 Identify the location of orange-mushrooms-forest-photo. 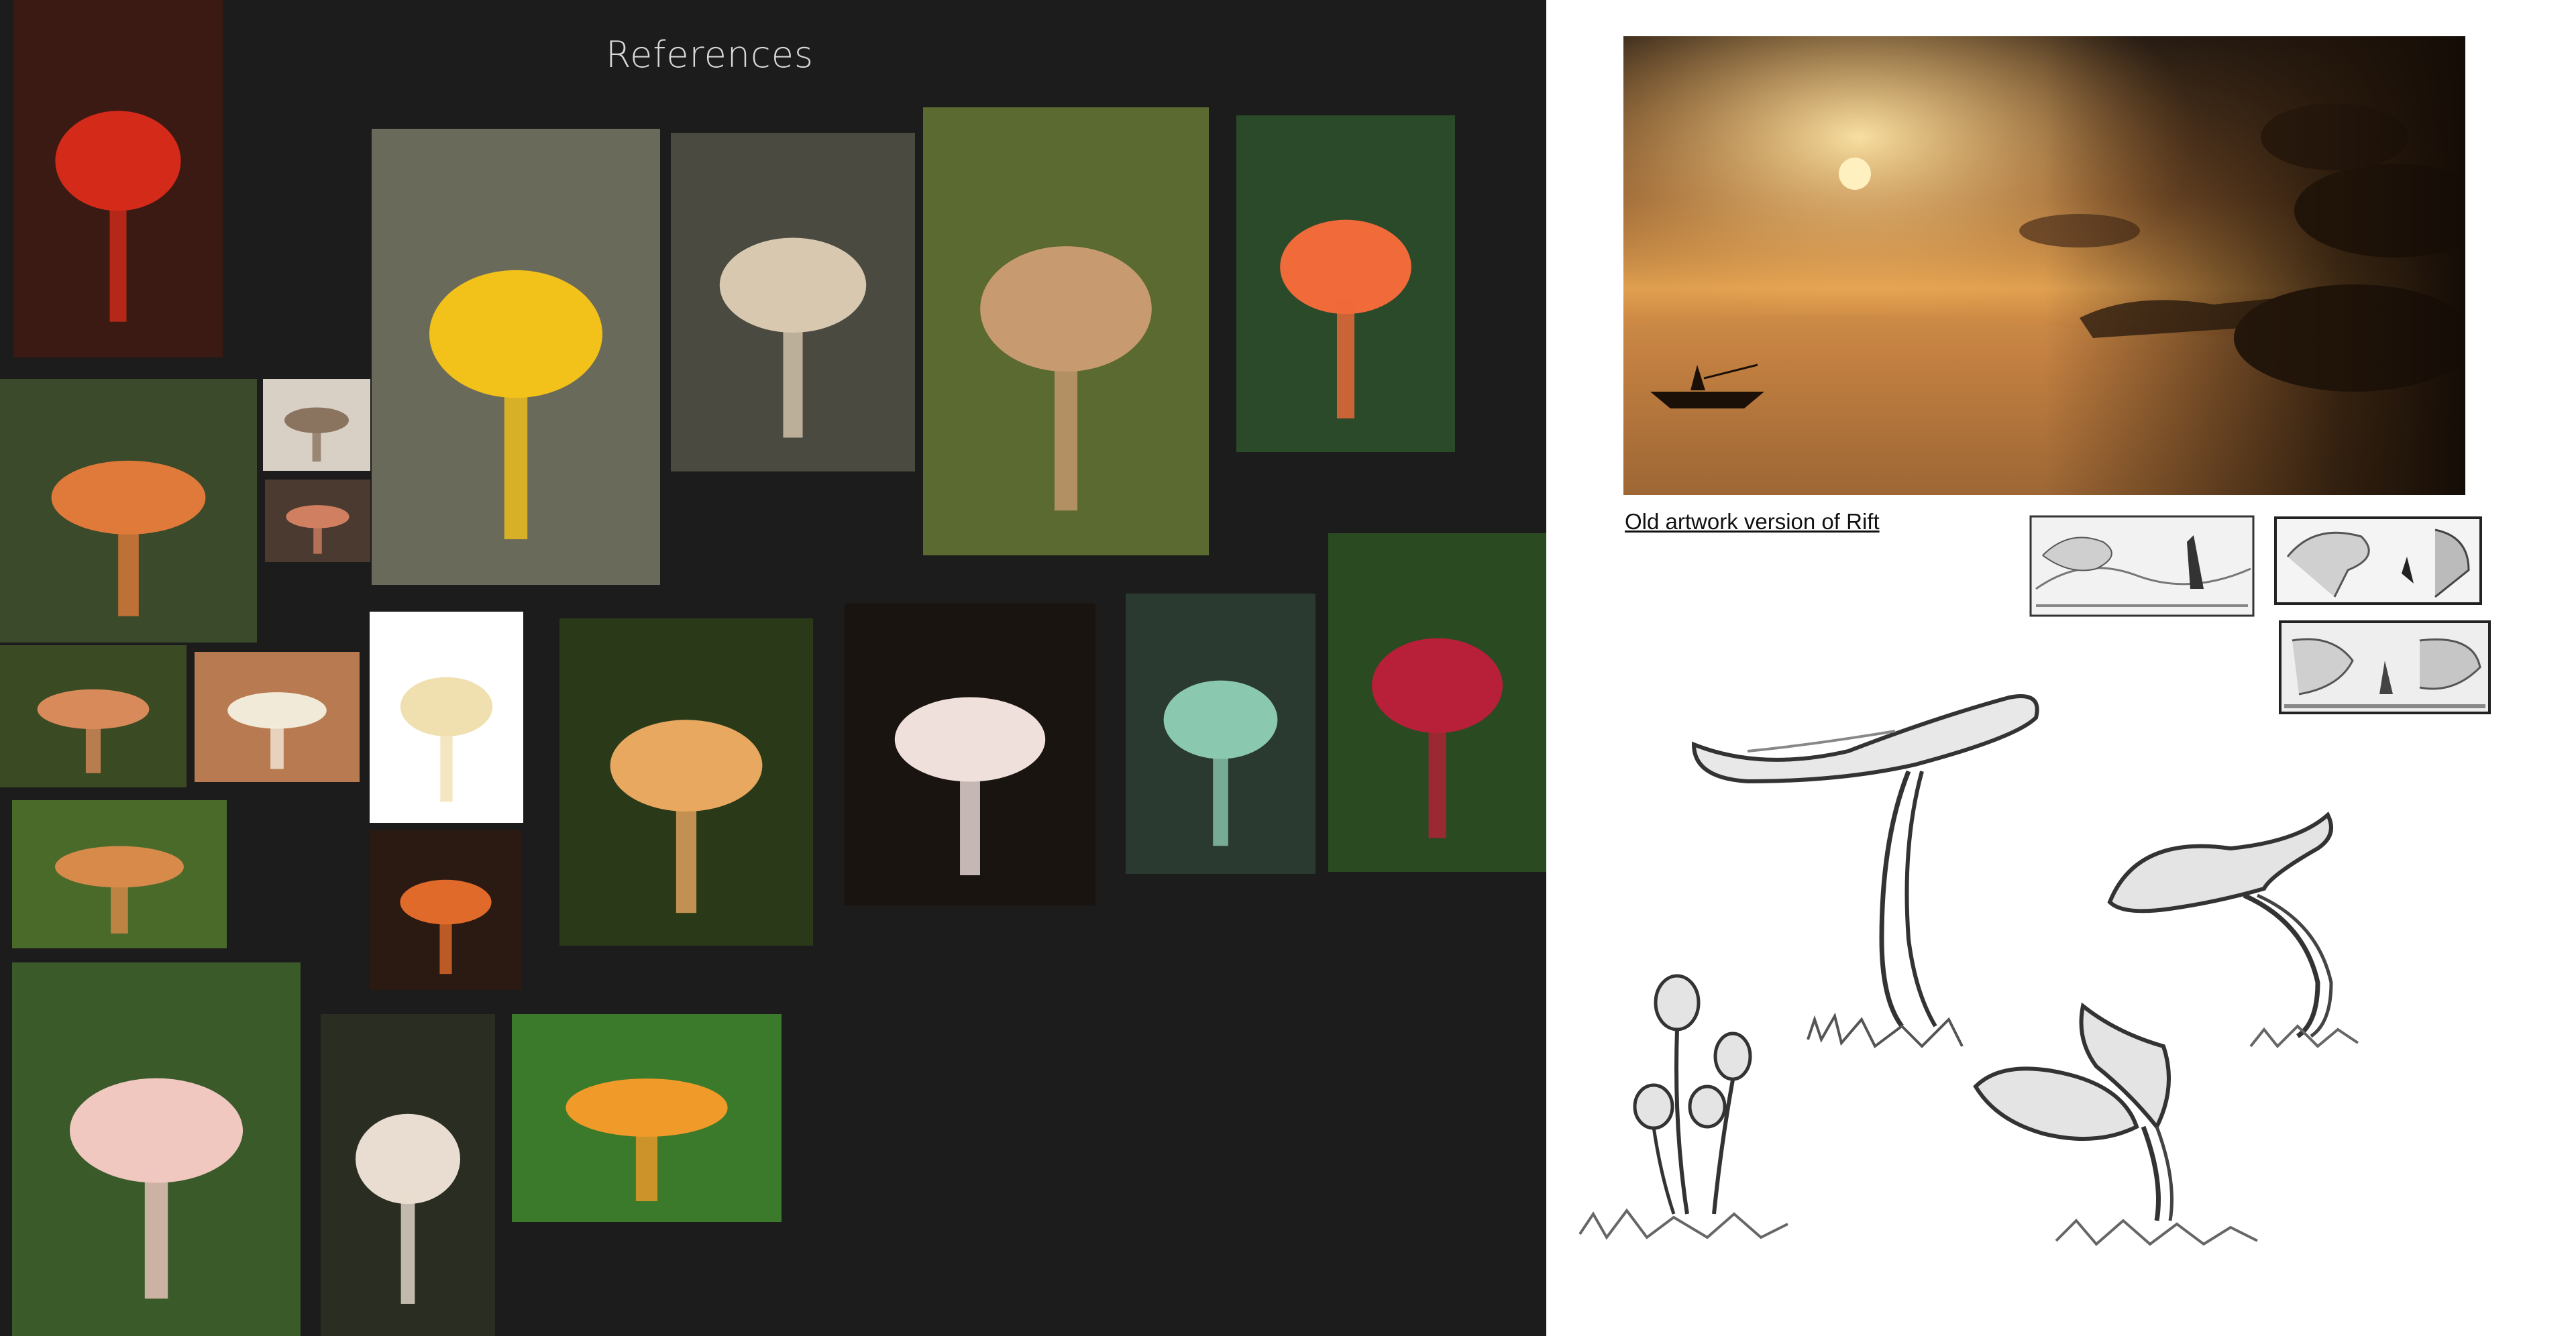
(119, 874).